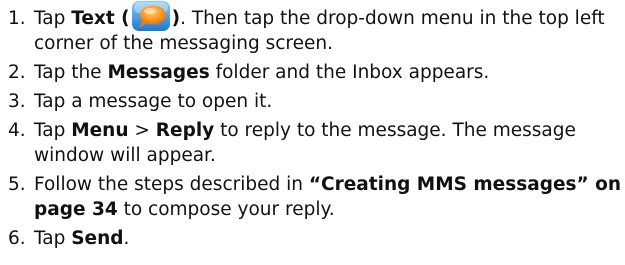 This screenshot has height=265, width=625. I want to click on step-text-rest: folder and the Inbox appears., so click(349, 72).